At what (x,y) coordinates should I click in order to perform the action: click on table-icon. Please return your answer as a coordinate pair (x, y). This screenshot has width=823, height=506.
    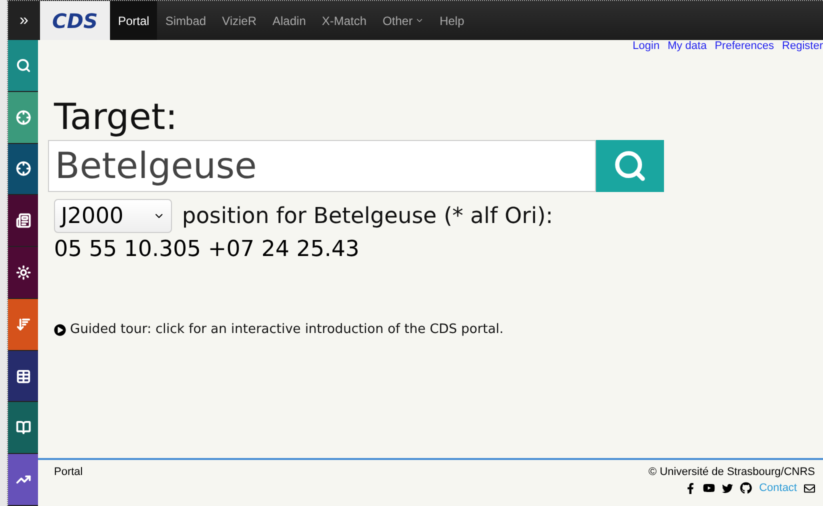
    Looking at the image, I should click on (23, 376).